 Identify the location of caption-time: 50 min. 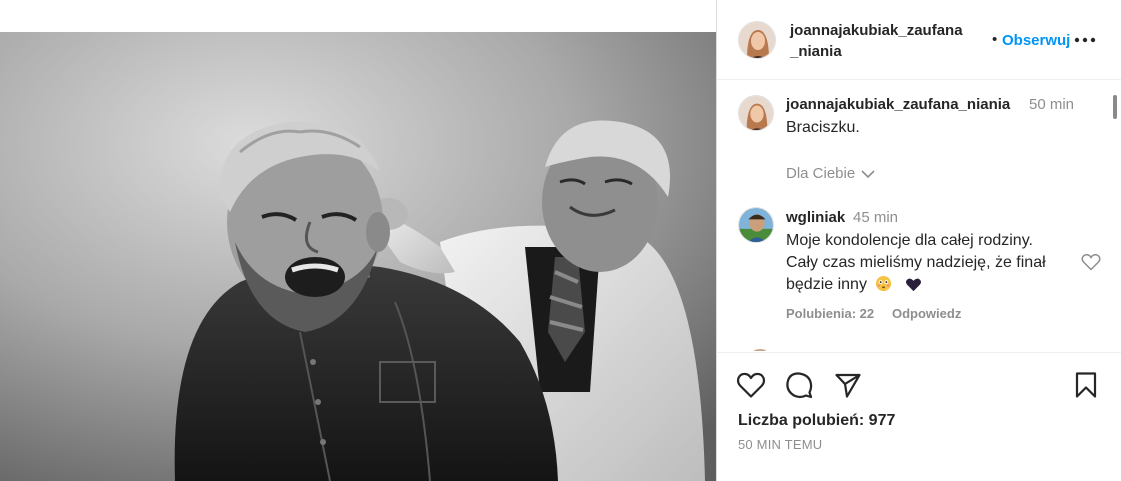
(1051, 104).